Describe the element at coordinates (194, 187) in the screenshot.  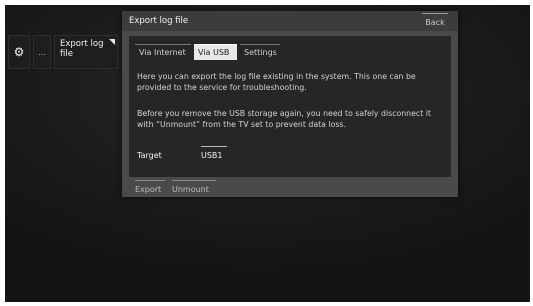
I see `unmount-button: Unmount` at that location.